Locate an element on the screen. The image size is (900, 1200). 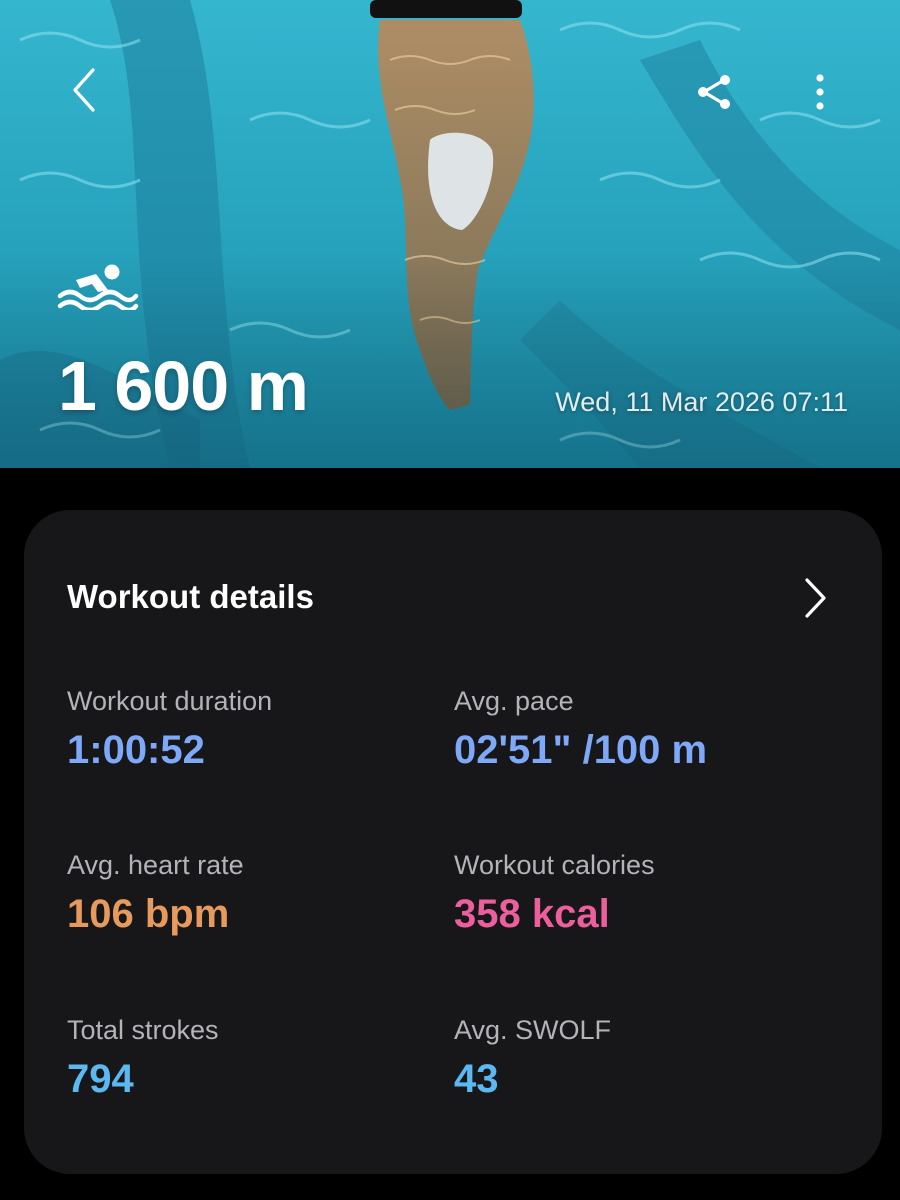
stat-avg-heart-rate: Avg. heart rate 106 bpm is located at coordinates (257, 893).